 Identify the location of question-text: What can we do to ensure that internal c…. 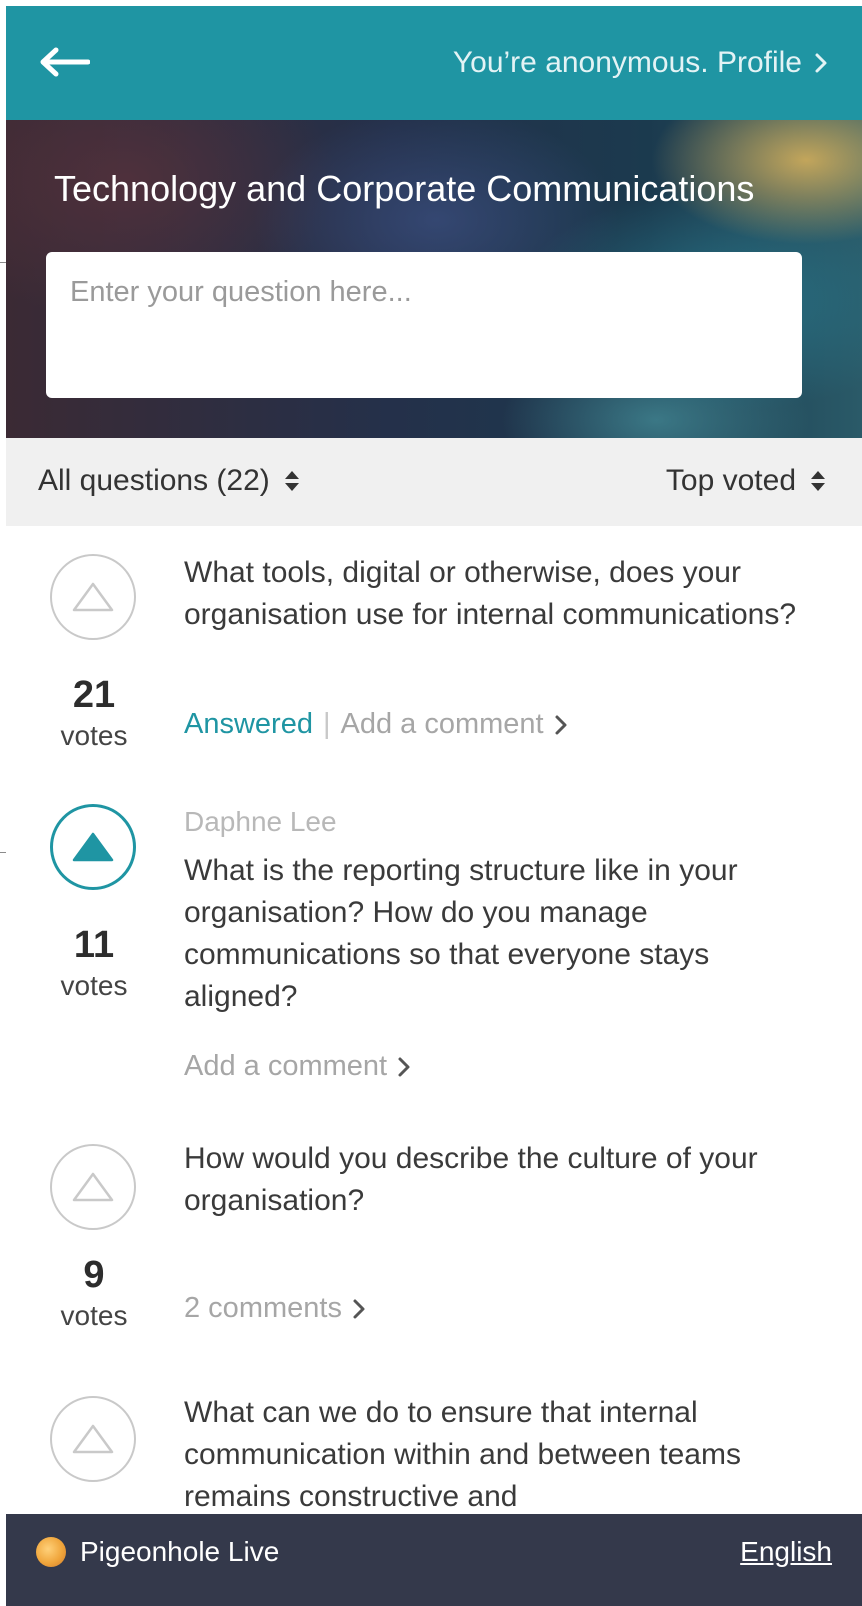
(462, 1454).